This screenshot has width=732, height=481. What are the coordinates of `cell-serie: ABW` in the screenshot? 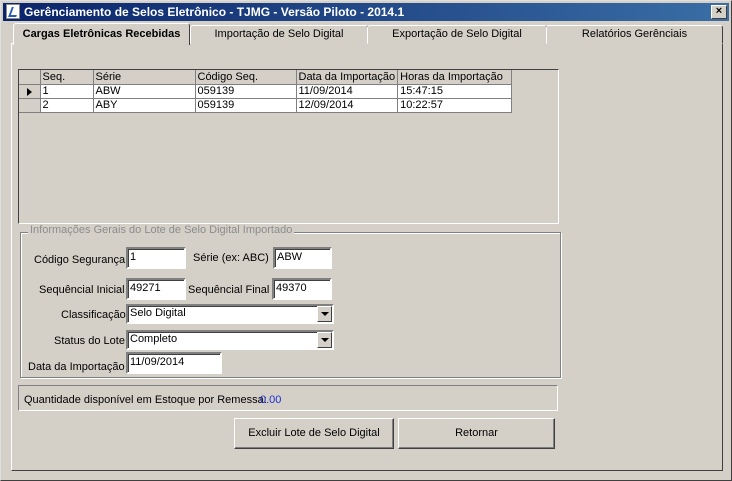 It's located at (144, 91).